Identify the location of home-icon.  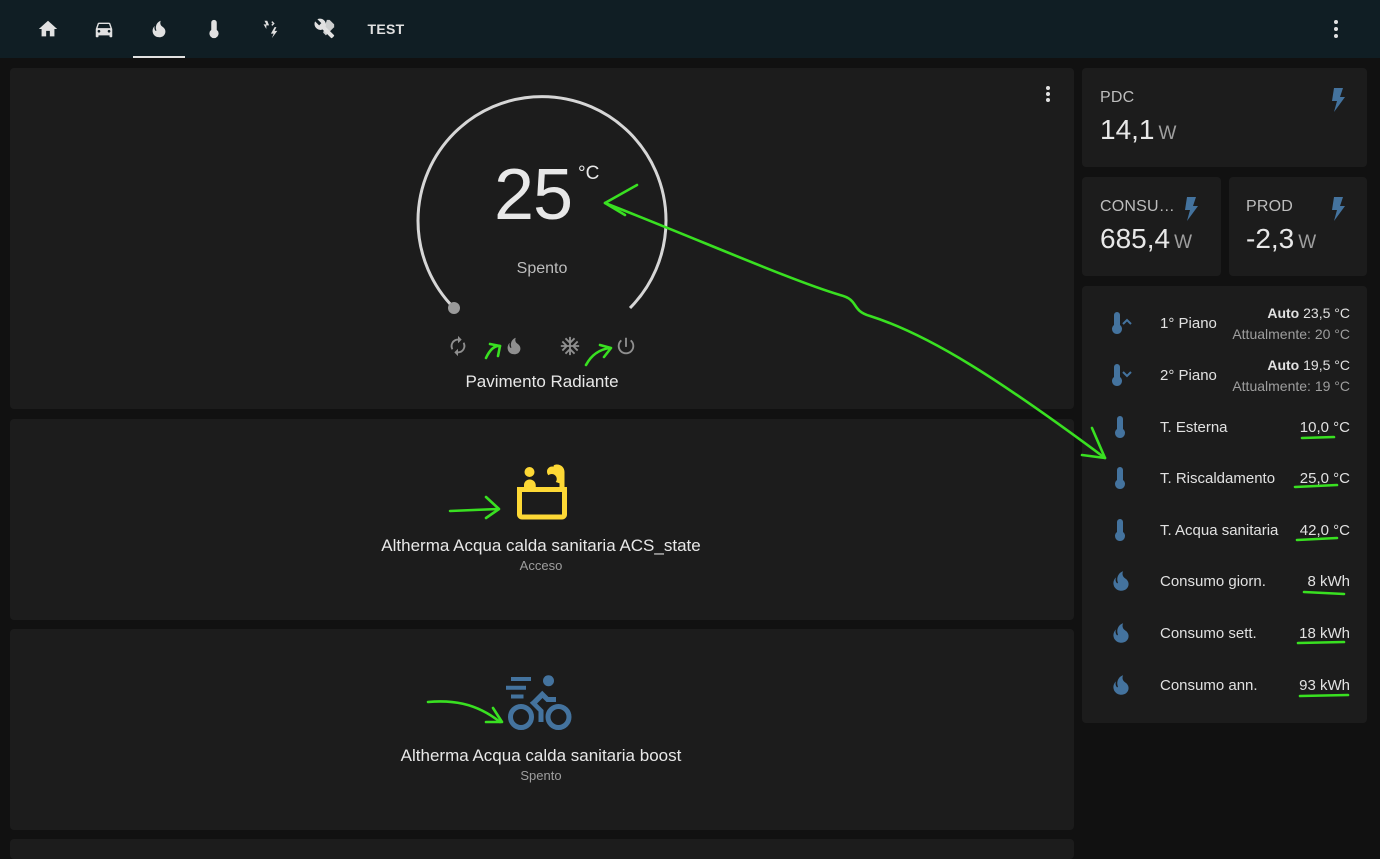
(48, 28).